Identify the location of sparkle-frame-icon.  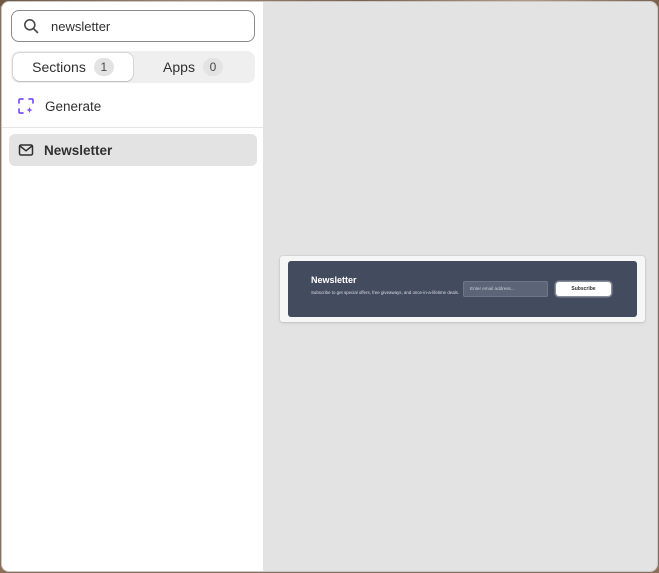
(26, 106).